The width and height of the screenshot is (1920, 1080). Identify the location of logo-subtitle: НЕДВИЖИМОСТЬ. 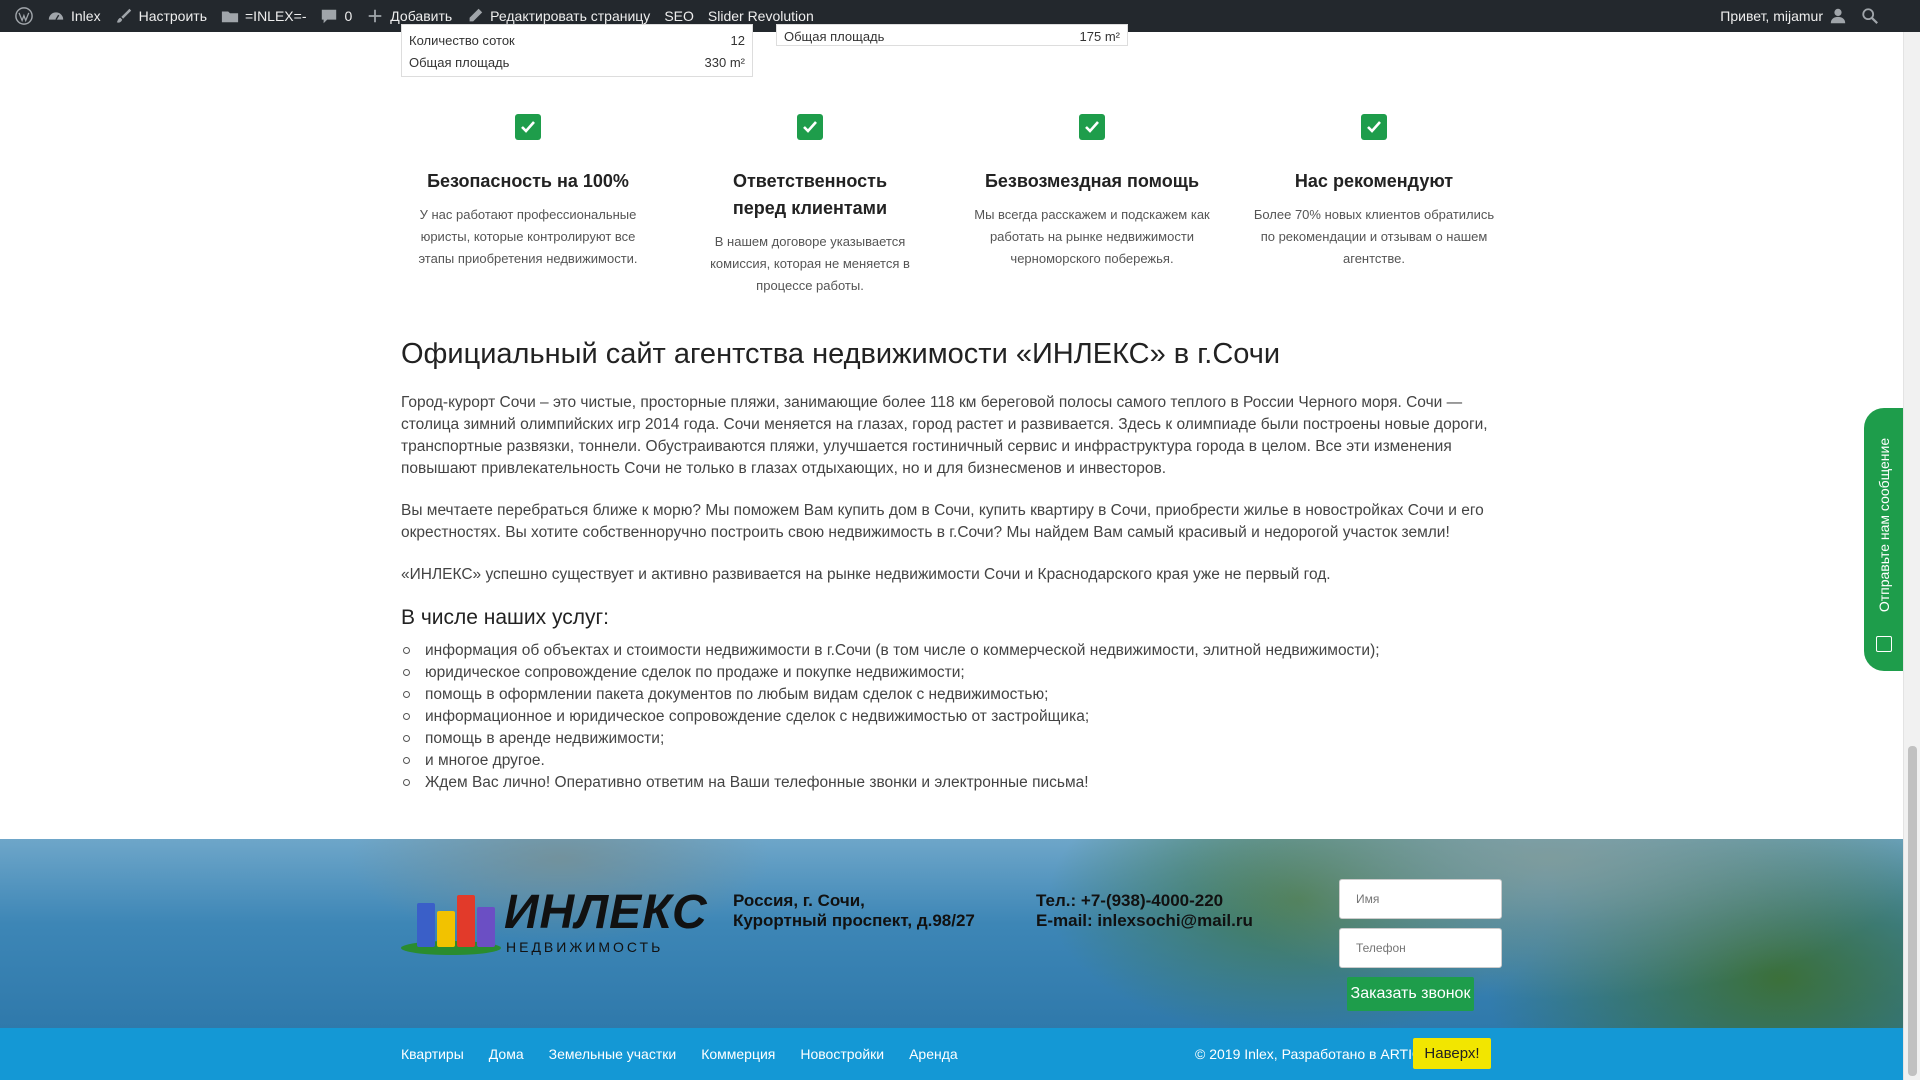
(585, 947).